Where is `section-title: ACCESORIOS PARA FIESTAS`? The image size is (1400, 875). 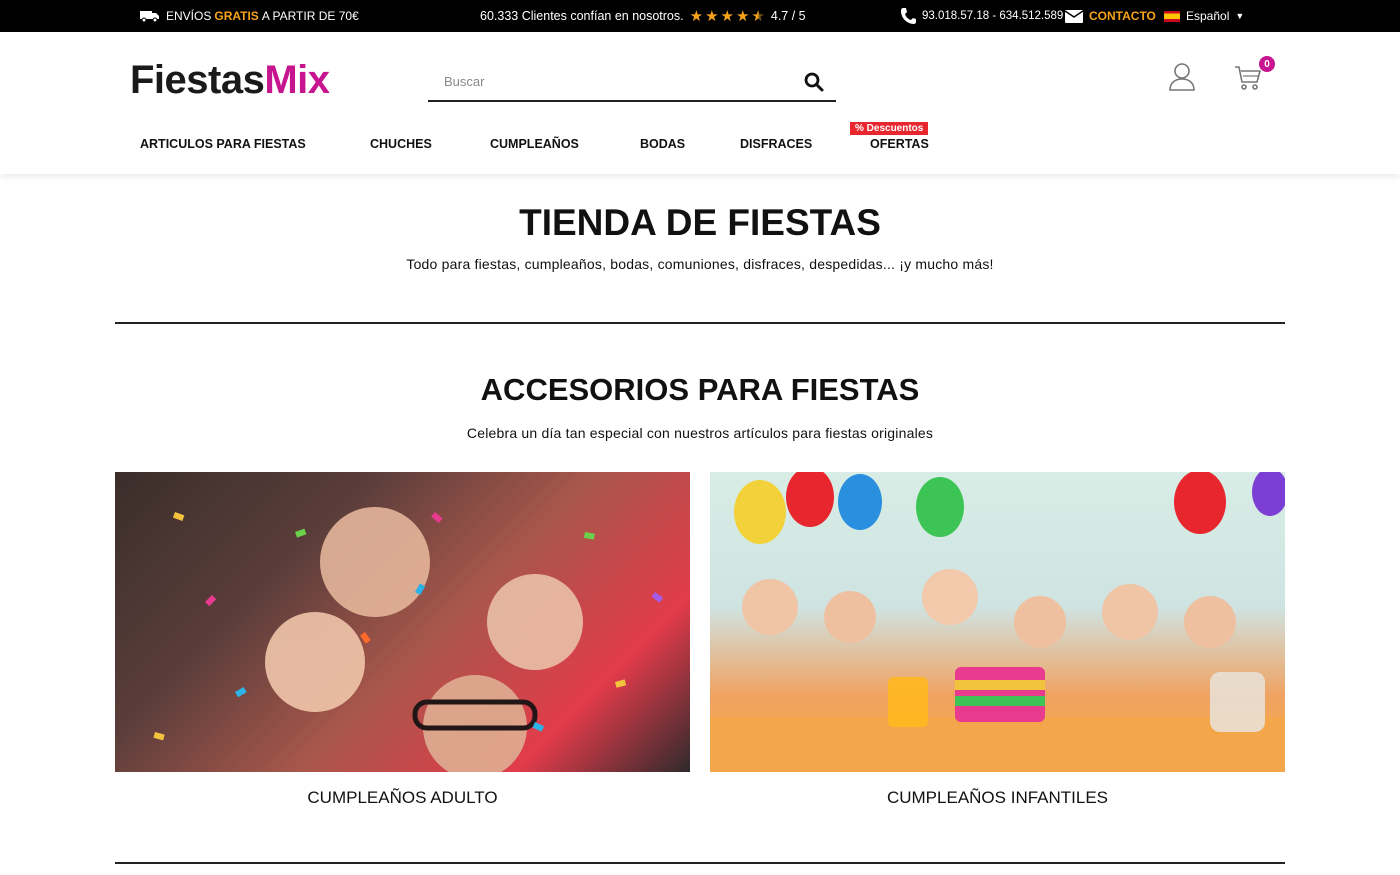 section-title: ACCESORIOS PARA FIESTAS is located at coordinates (700, 389).